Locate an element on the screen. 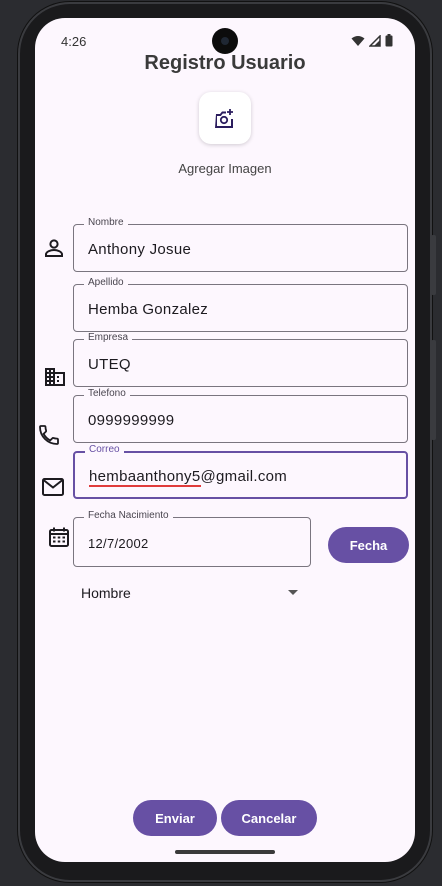 The image size is (442, 886). enviar-button: Enviar is located at coordinates (175, 818).